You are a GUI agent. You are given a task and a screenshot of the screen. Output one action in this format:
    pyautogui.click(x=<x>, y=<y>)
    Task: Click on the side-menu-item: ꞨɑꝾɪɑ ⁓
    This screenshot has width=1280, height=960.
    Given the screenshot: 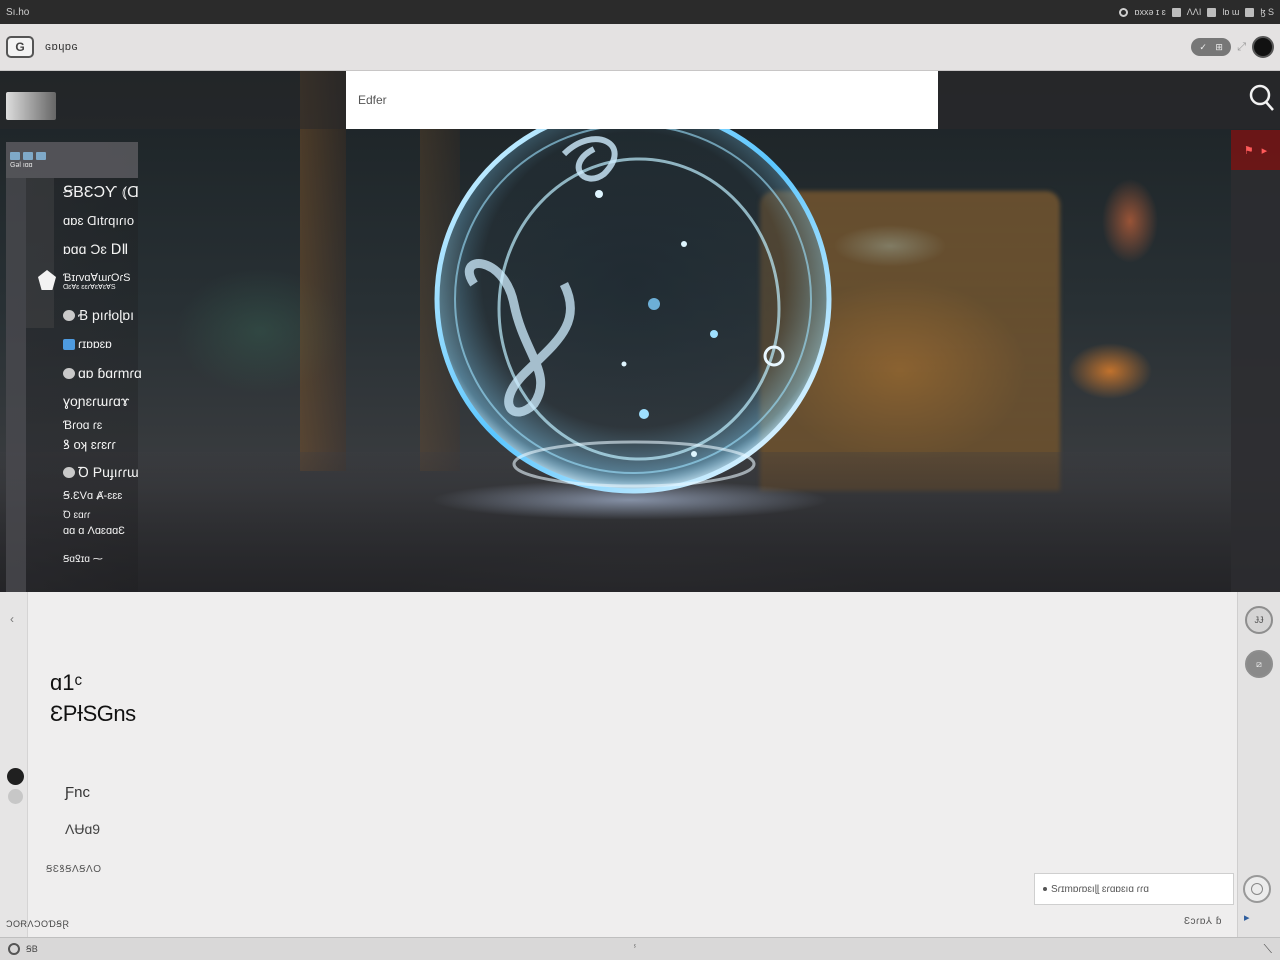 What is the action you would take?
    pyautogui.click(x=83, y=558)
    